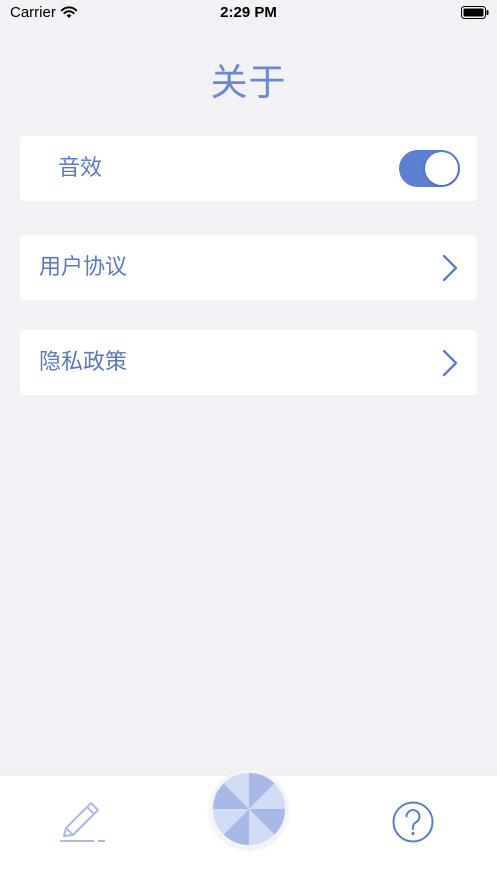  Describe the element at coordinates (475, 12) in the screenshot. I see `battery-icon` at that location.